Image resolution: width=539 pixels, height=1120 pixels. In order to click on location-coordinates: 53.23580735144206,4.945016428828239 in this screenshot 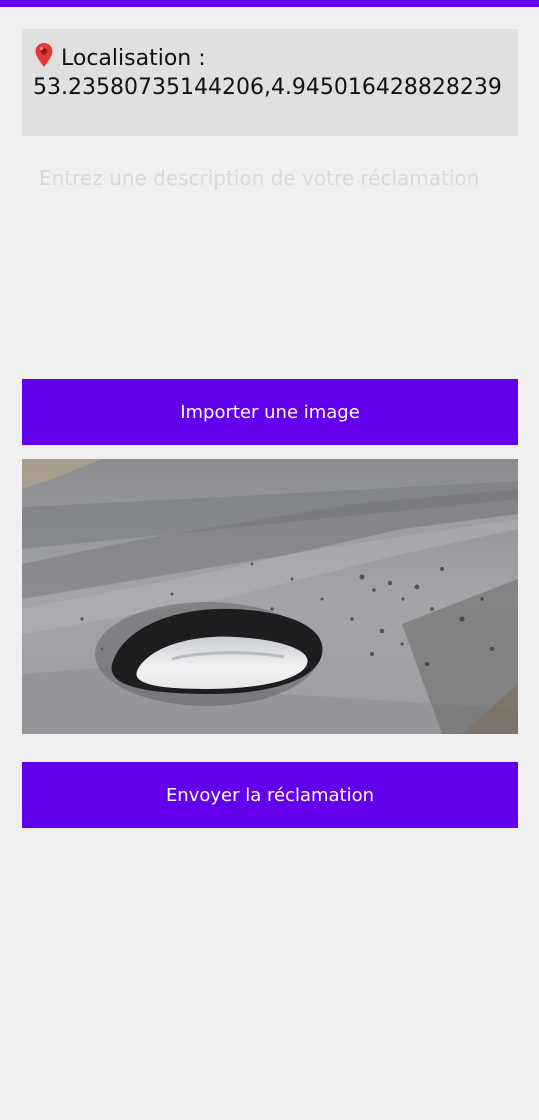, I will do `click(267, 87)`.